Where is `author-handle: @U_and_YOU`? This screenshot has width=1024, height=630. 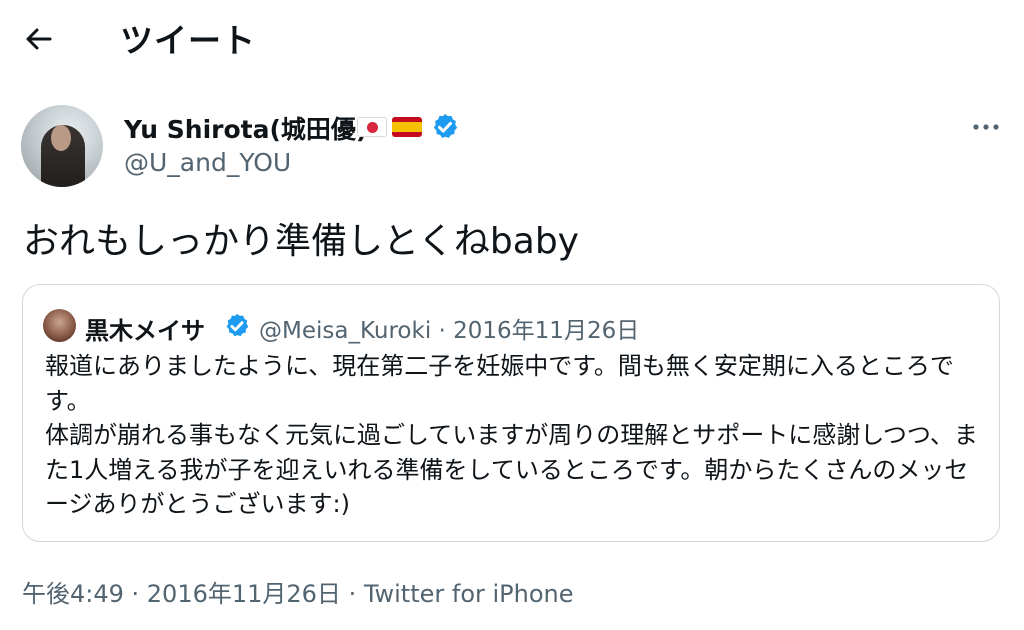
author-handle: @U_and_YOU is located at coordinates (207, 162).